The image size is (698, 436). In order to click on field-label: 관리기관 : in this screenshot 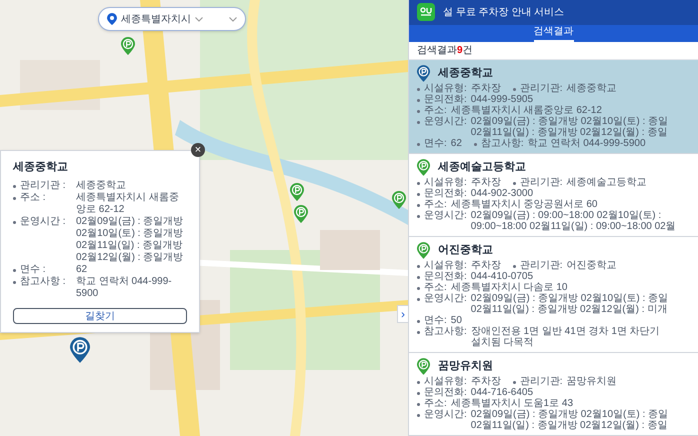, I will do `click(43, 186)`.